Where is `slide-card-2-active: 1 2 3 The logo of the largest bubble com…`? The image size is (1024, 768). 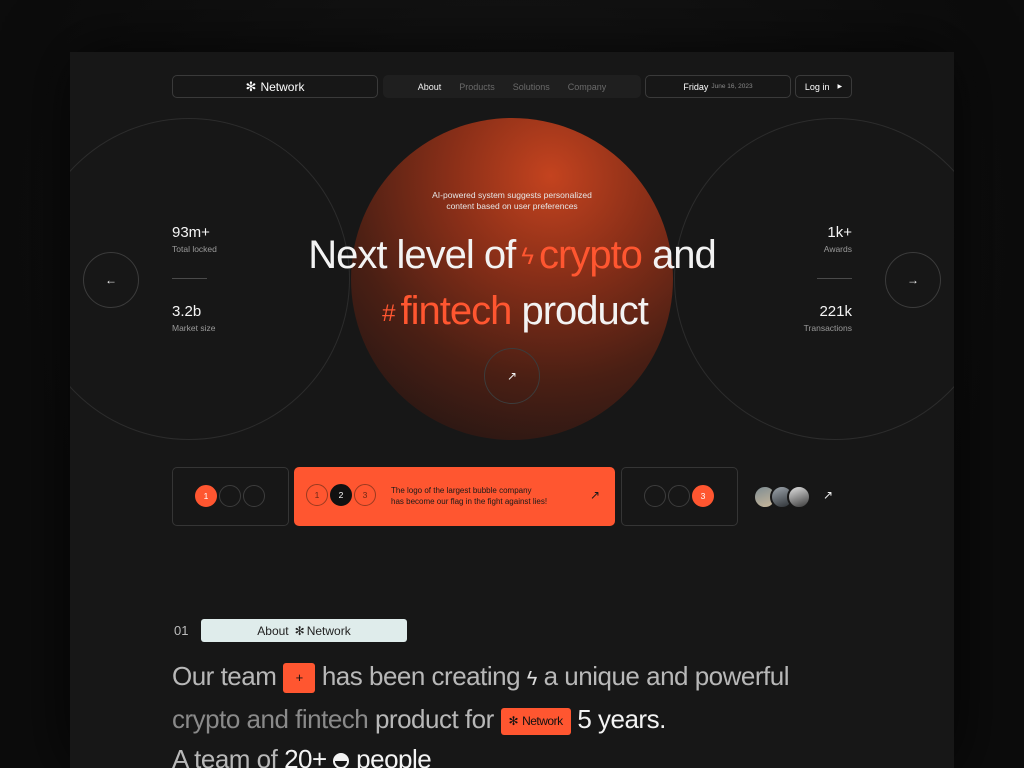 slide-card-2-active: 1 2 3 The logo of the largest bubble com… is located at coordinates (454, 496).